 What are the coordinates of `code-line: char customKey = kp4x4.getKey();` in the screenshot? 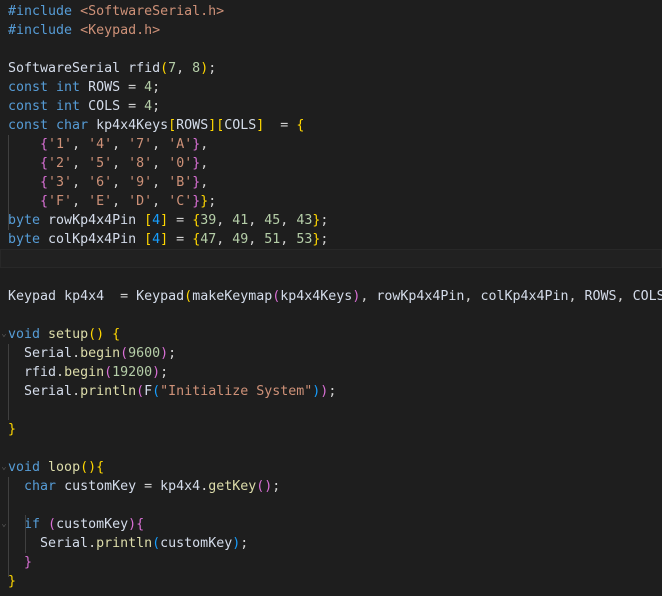 It's located at (331, 486).